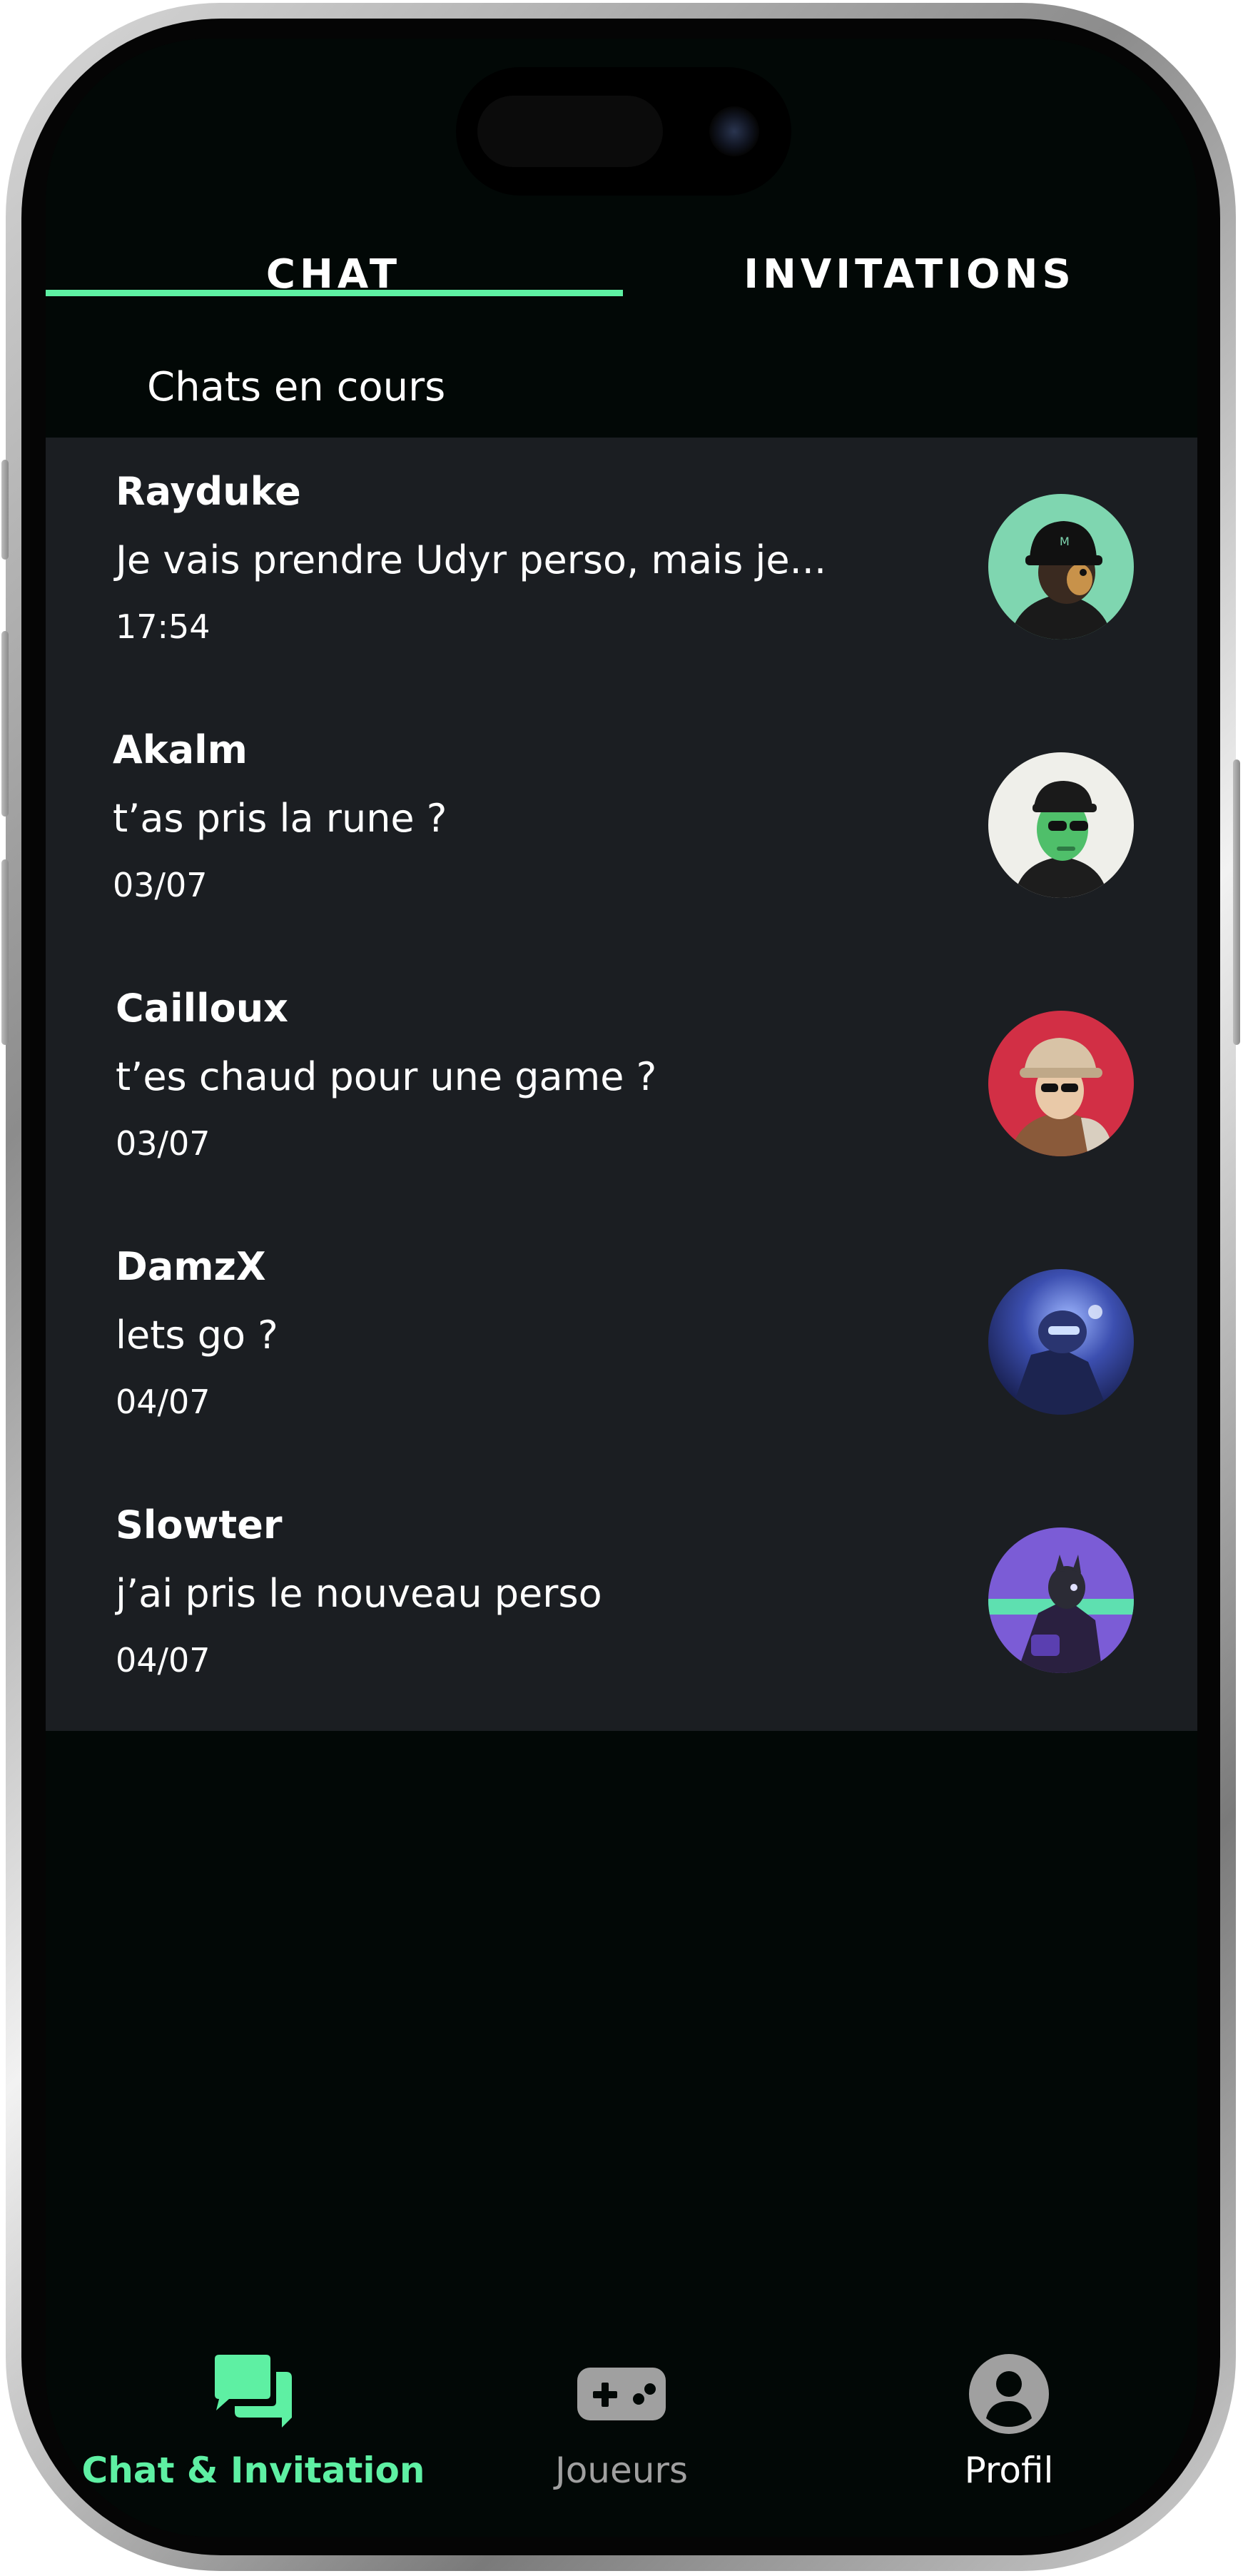  What do you see at coordinates (1065, 541) in the screenshot?
I see `svg-text: M` at bounding box center [1065, 541].